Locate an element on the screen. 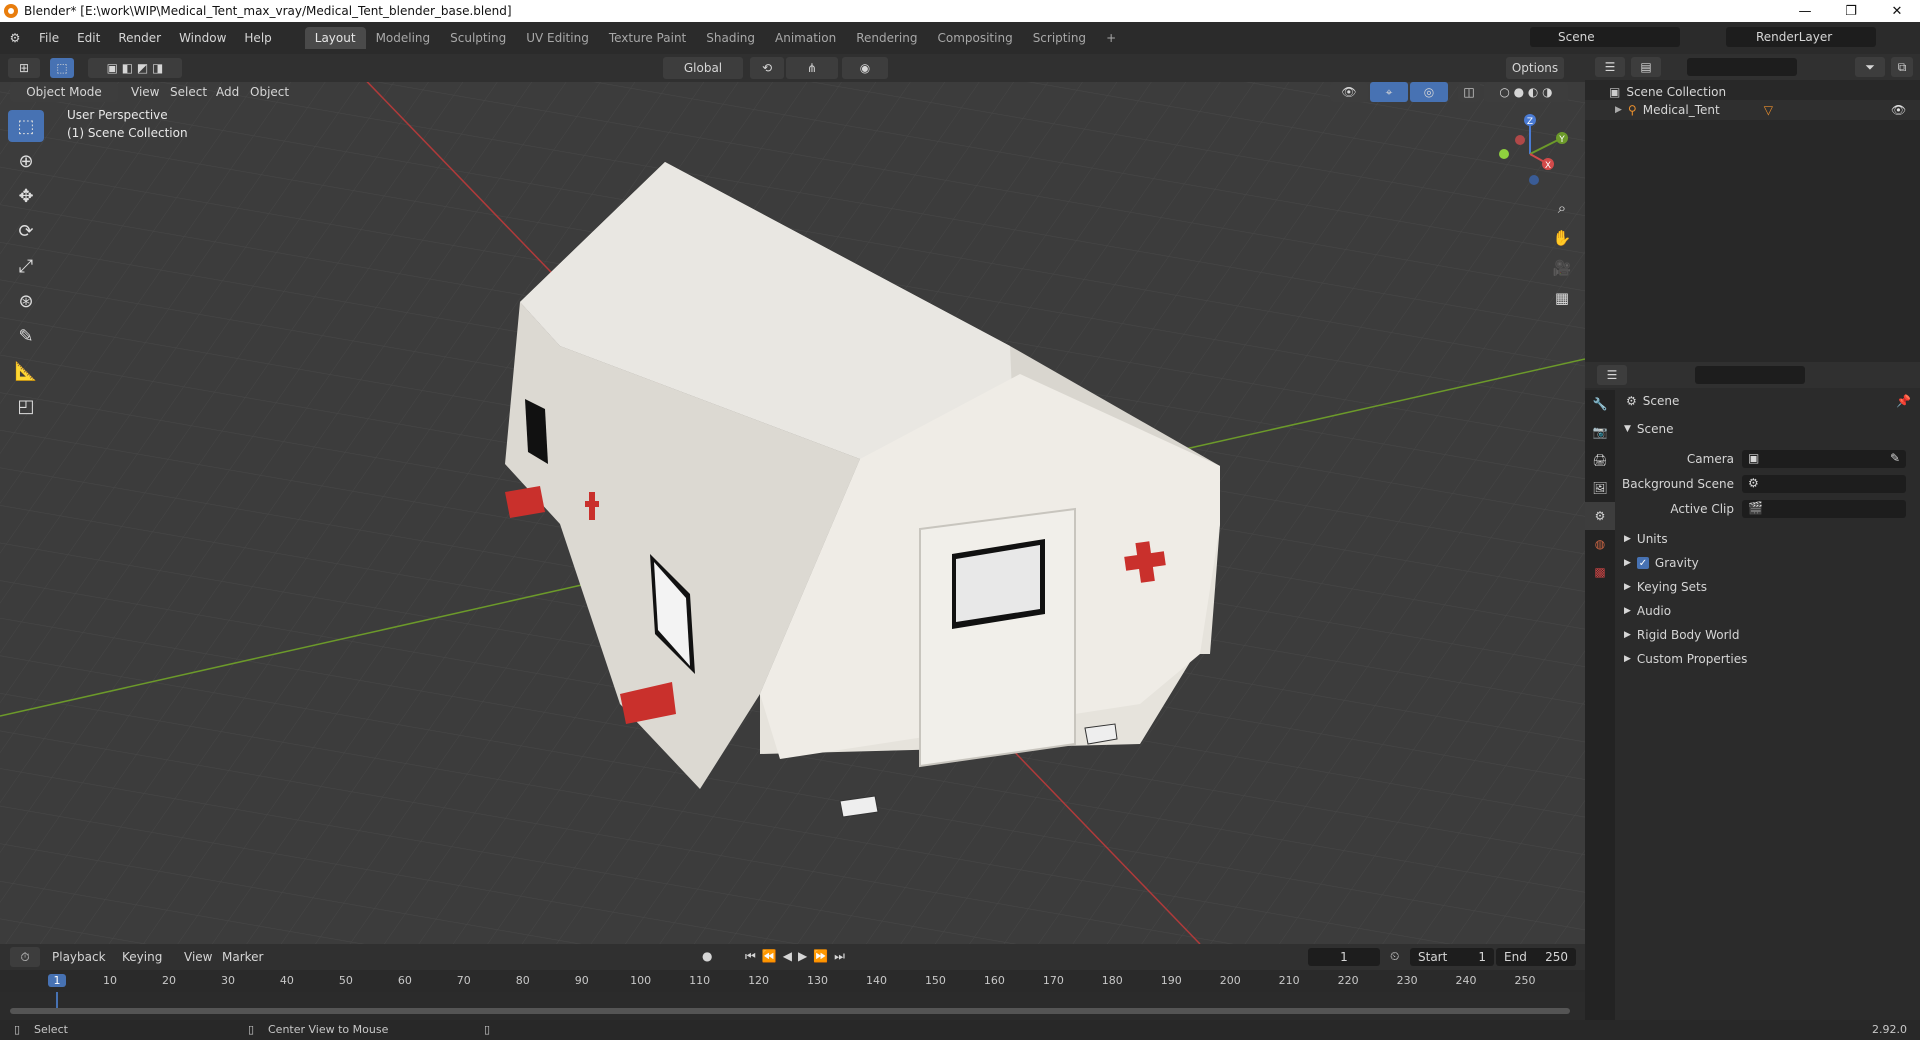  timeline-scrollbar is located at coordinates (790, 1011).